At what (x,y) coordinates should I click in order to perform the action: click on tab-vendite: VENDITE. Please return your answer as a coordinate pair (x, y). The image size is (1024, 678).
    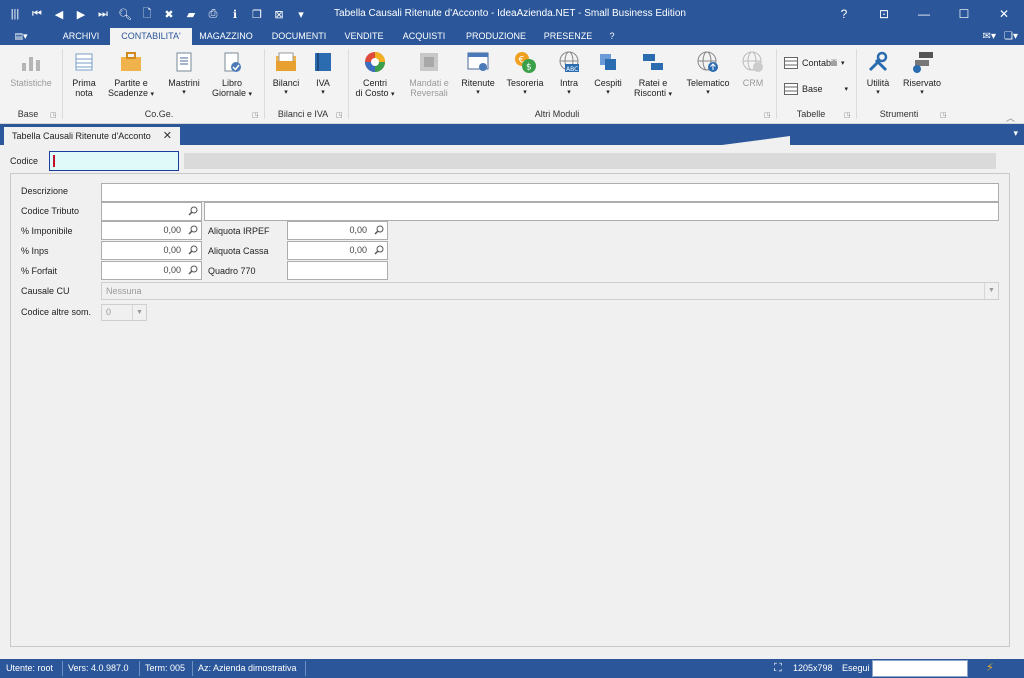
    Looking at the image, I should click on (364, 36).